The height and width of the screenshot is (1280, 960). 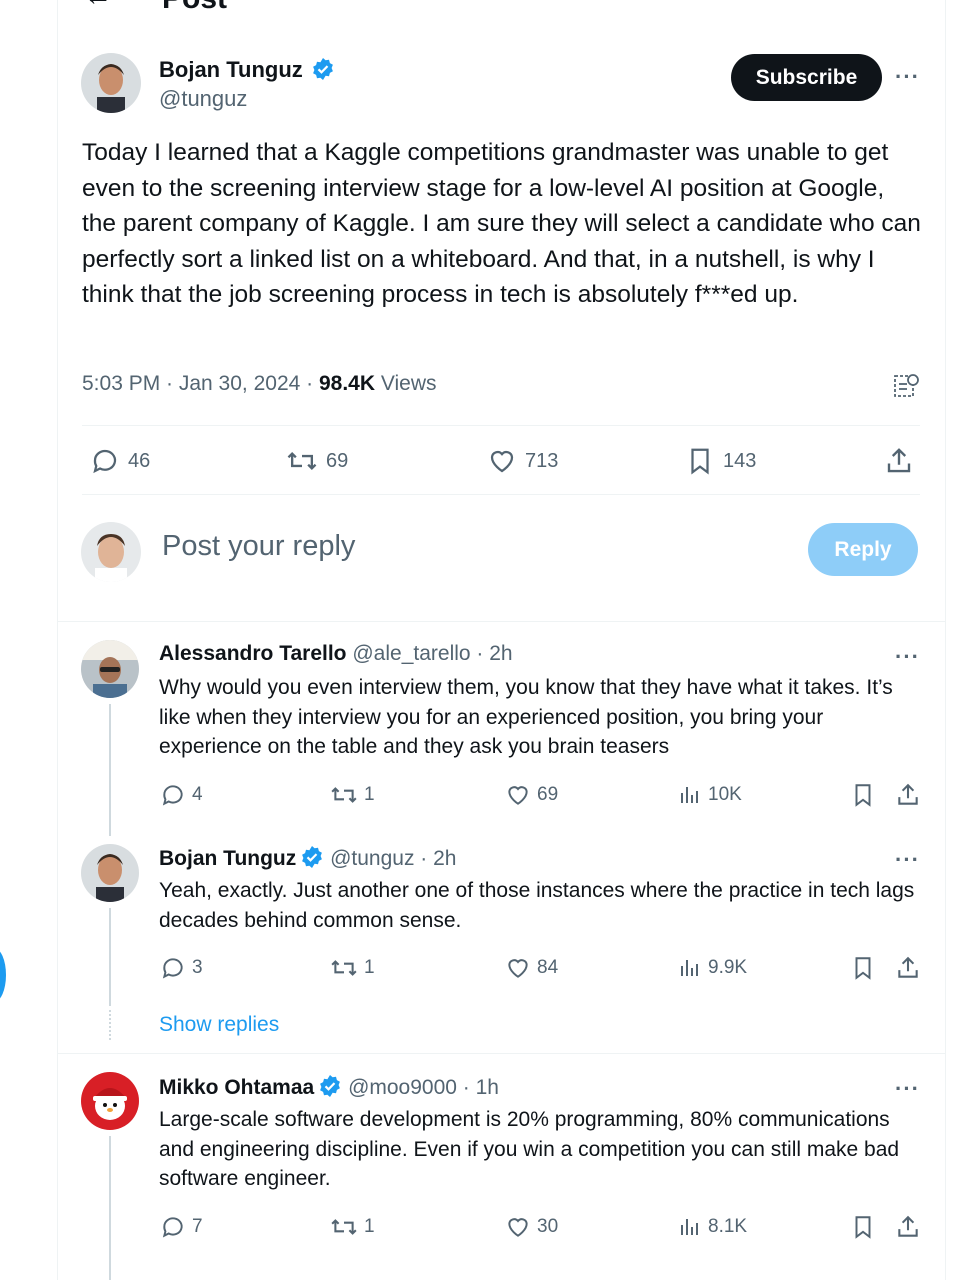 What do you see at coordinates (522, 461) in the screenshot?
I see `like-action: 713` at bounding box center [522, 461].